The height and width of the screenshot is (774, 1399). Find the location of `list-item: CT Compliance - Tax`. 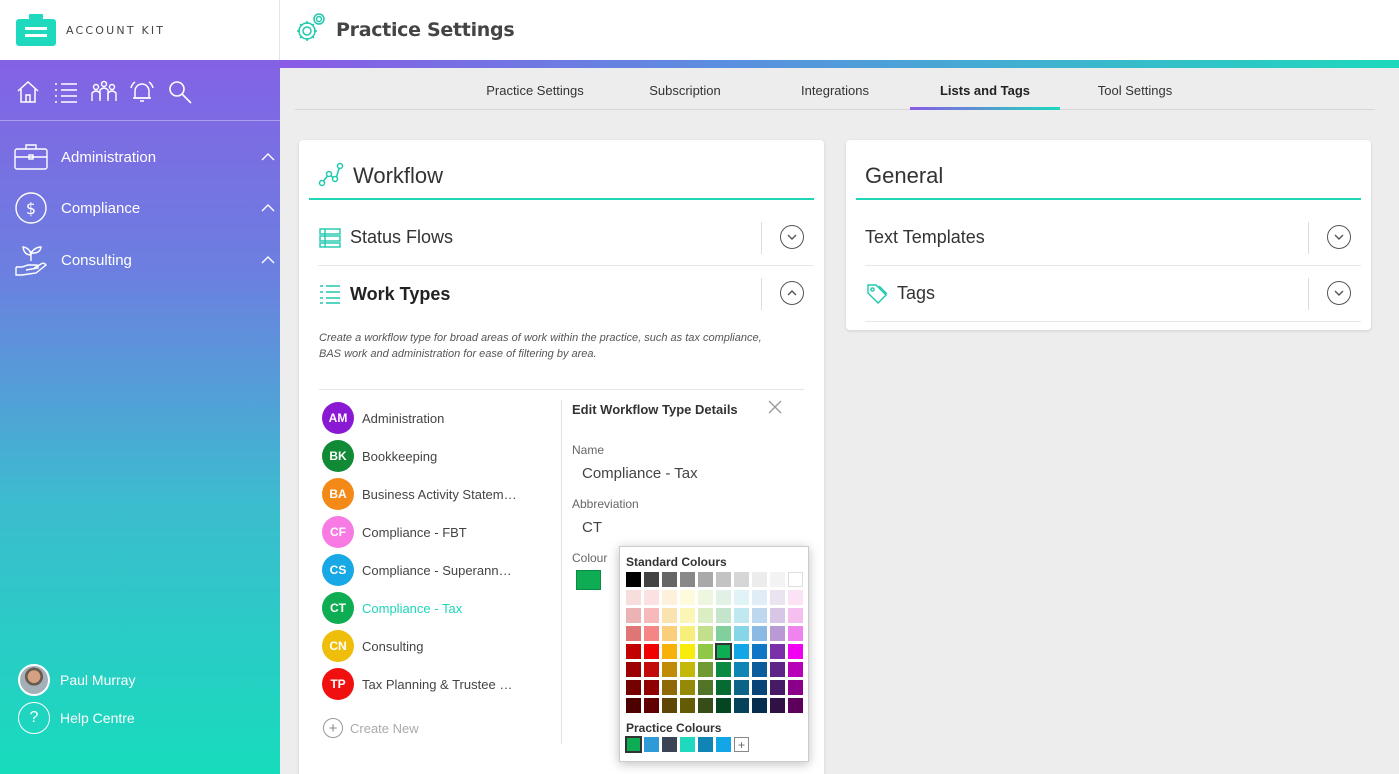

list-item: CT Compliance - Tax is located at coordinates (419, 608).